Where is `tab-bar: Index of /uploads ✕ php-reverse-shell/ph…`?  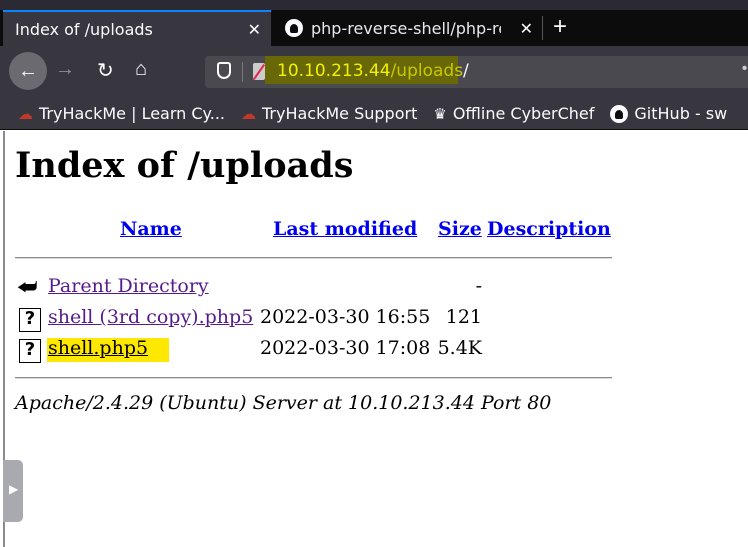
tab-bar: Index of /uploads ✕ php-reverse-shell/ph… is located at coordinates (374, 28).